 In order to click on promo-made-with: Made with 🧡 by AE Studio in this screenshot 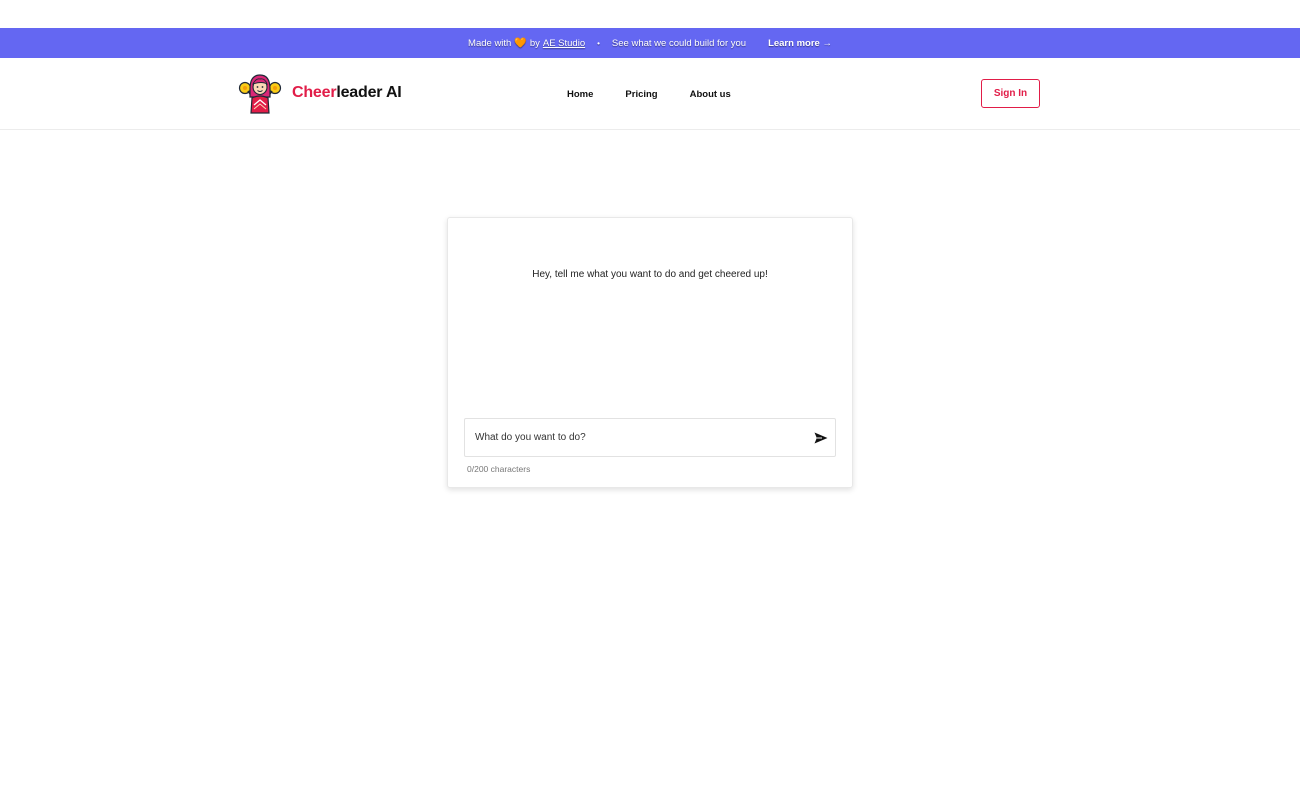, I will do `click(527, 43)`.